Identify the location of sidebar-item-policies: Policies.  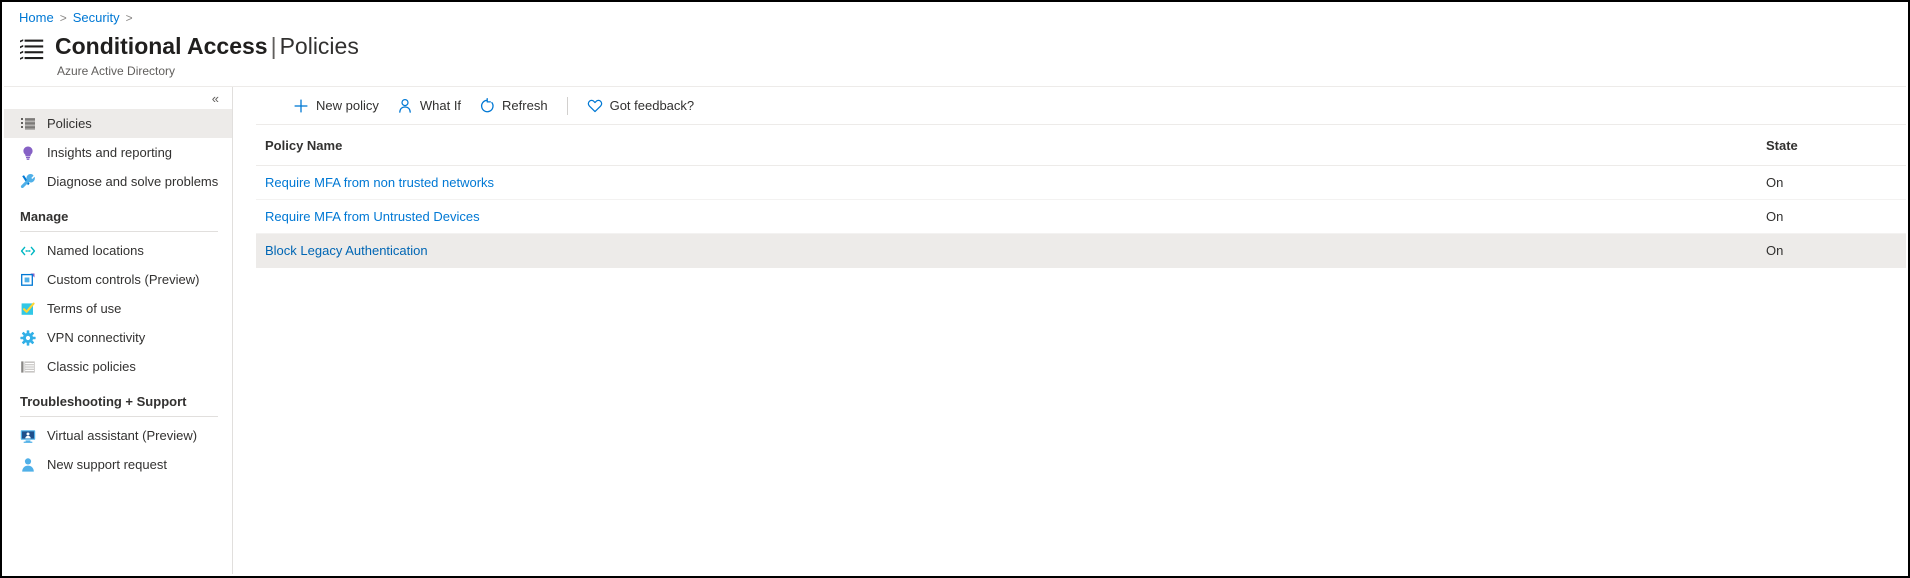
(118, 123).